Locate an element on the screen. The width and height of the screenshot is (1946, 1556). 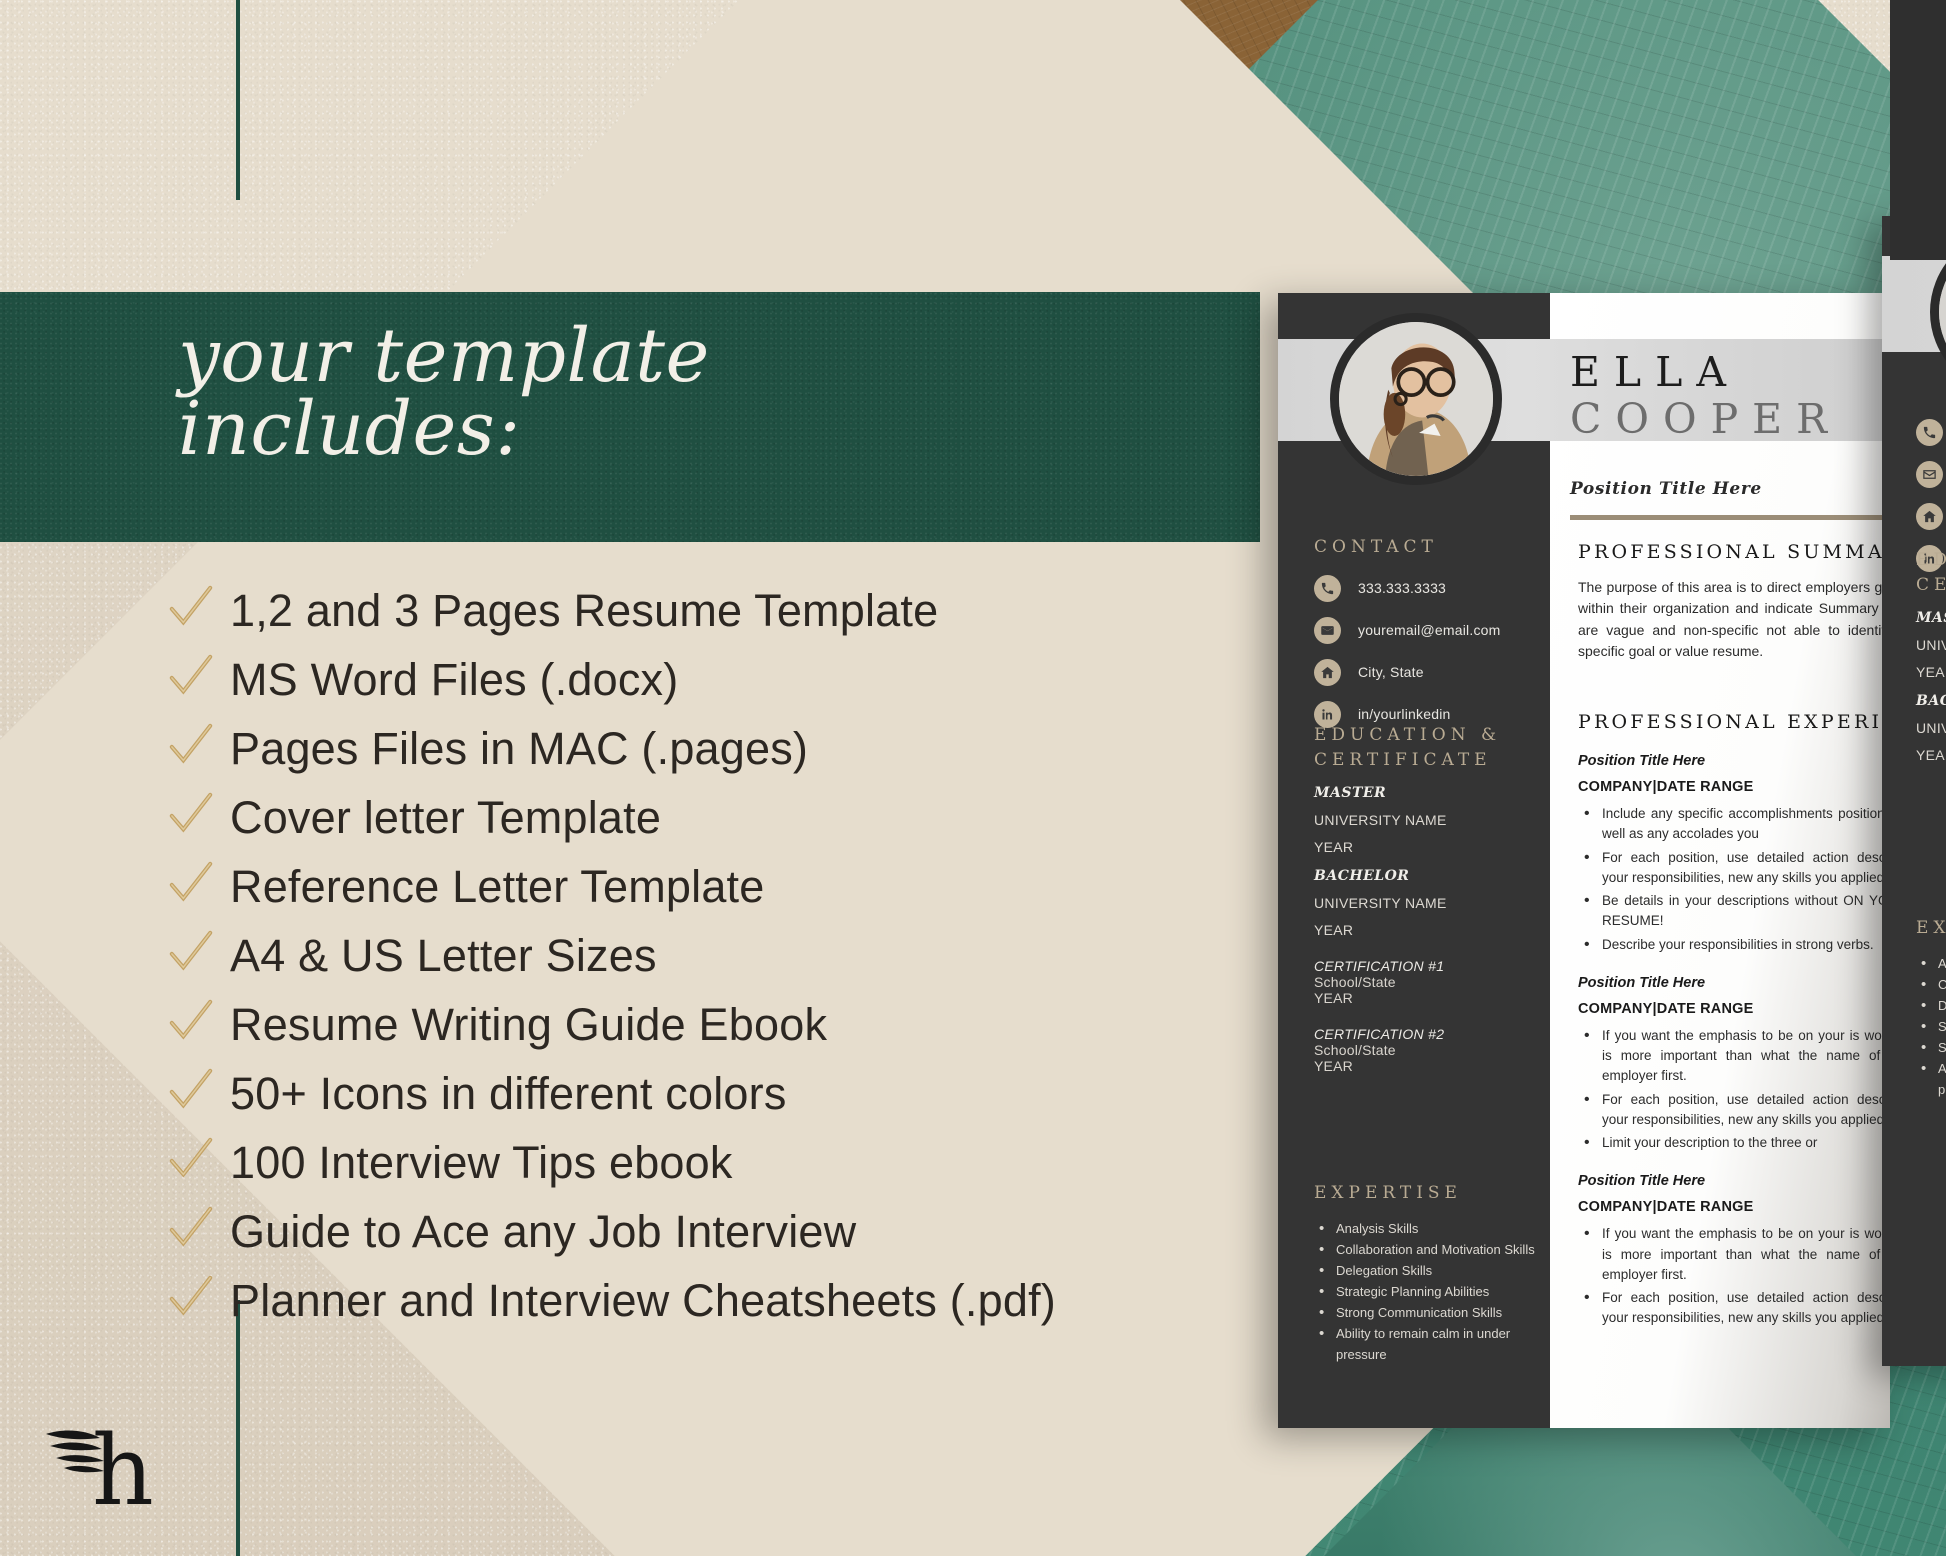
checklist-item-label: Pages Files in MAC (.pages) is located at coordinates (519, 748).